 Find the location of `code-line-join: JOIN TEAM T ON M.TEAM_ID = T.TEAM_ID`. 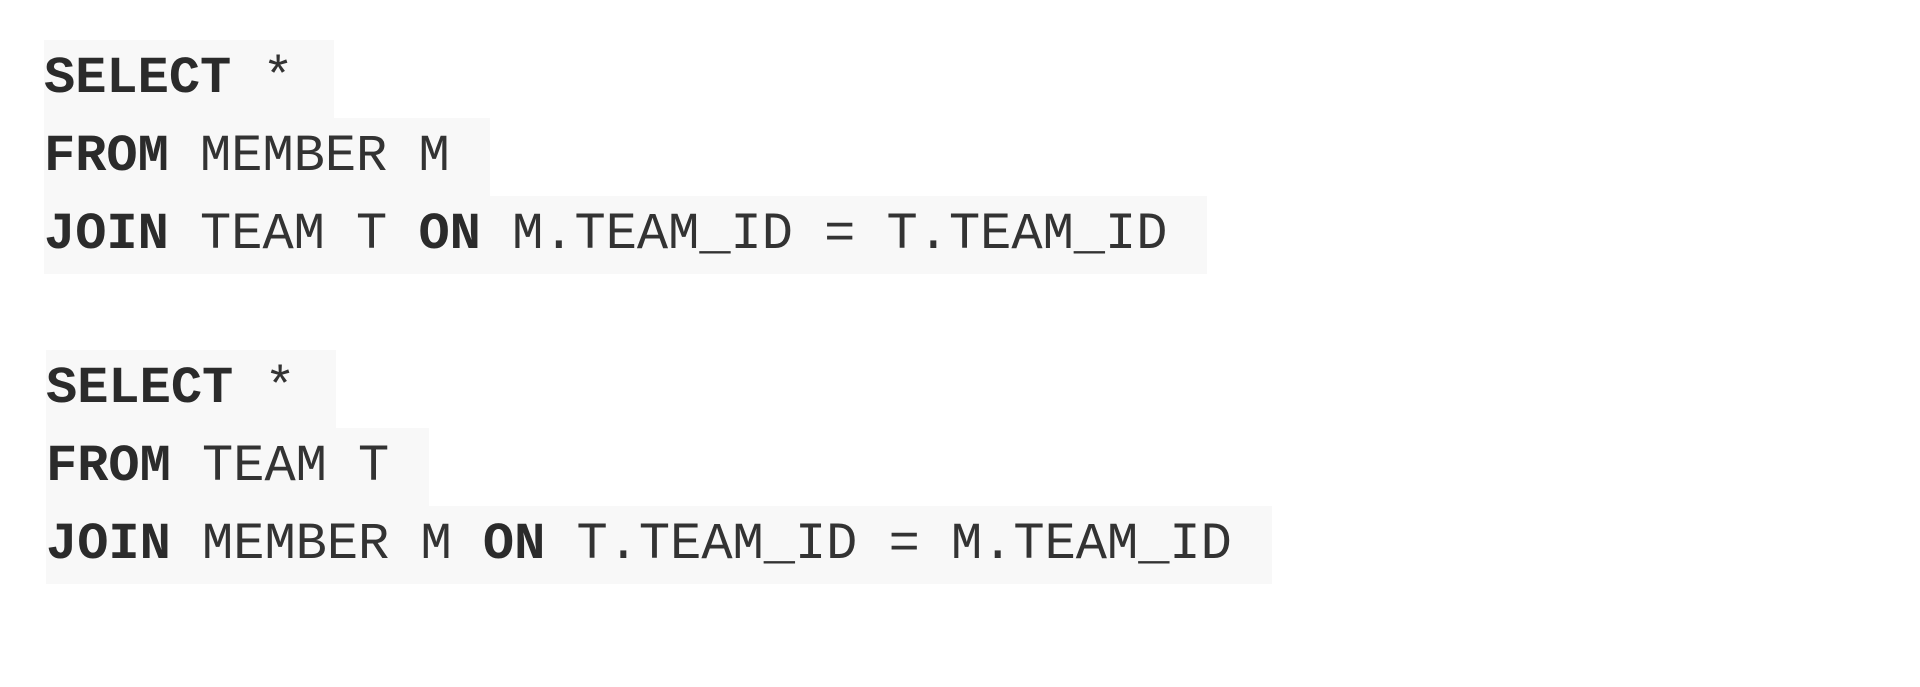

code-line-join: JOIN TEAM T ON M.TEAM_ID = T.TEAM_ID is located at coordinates (626, 235).